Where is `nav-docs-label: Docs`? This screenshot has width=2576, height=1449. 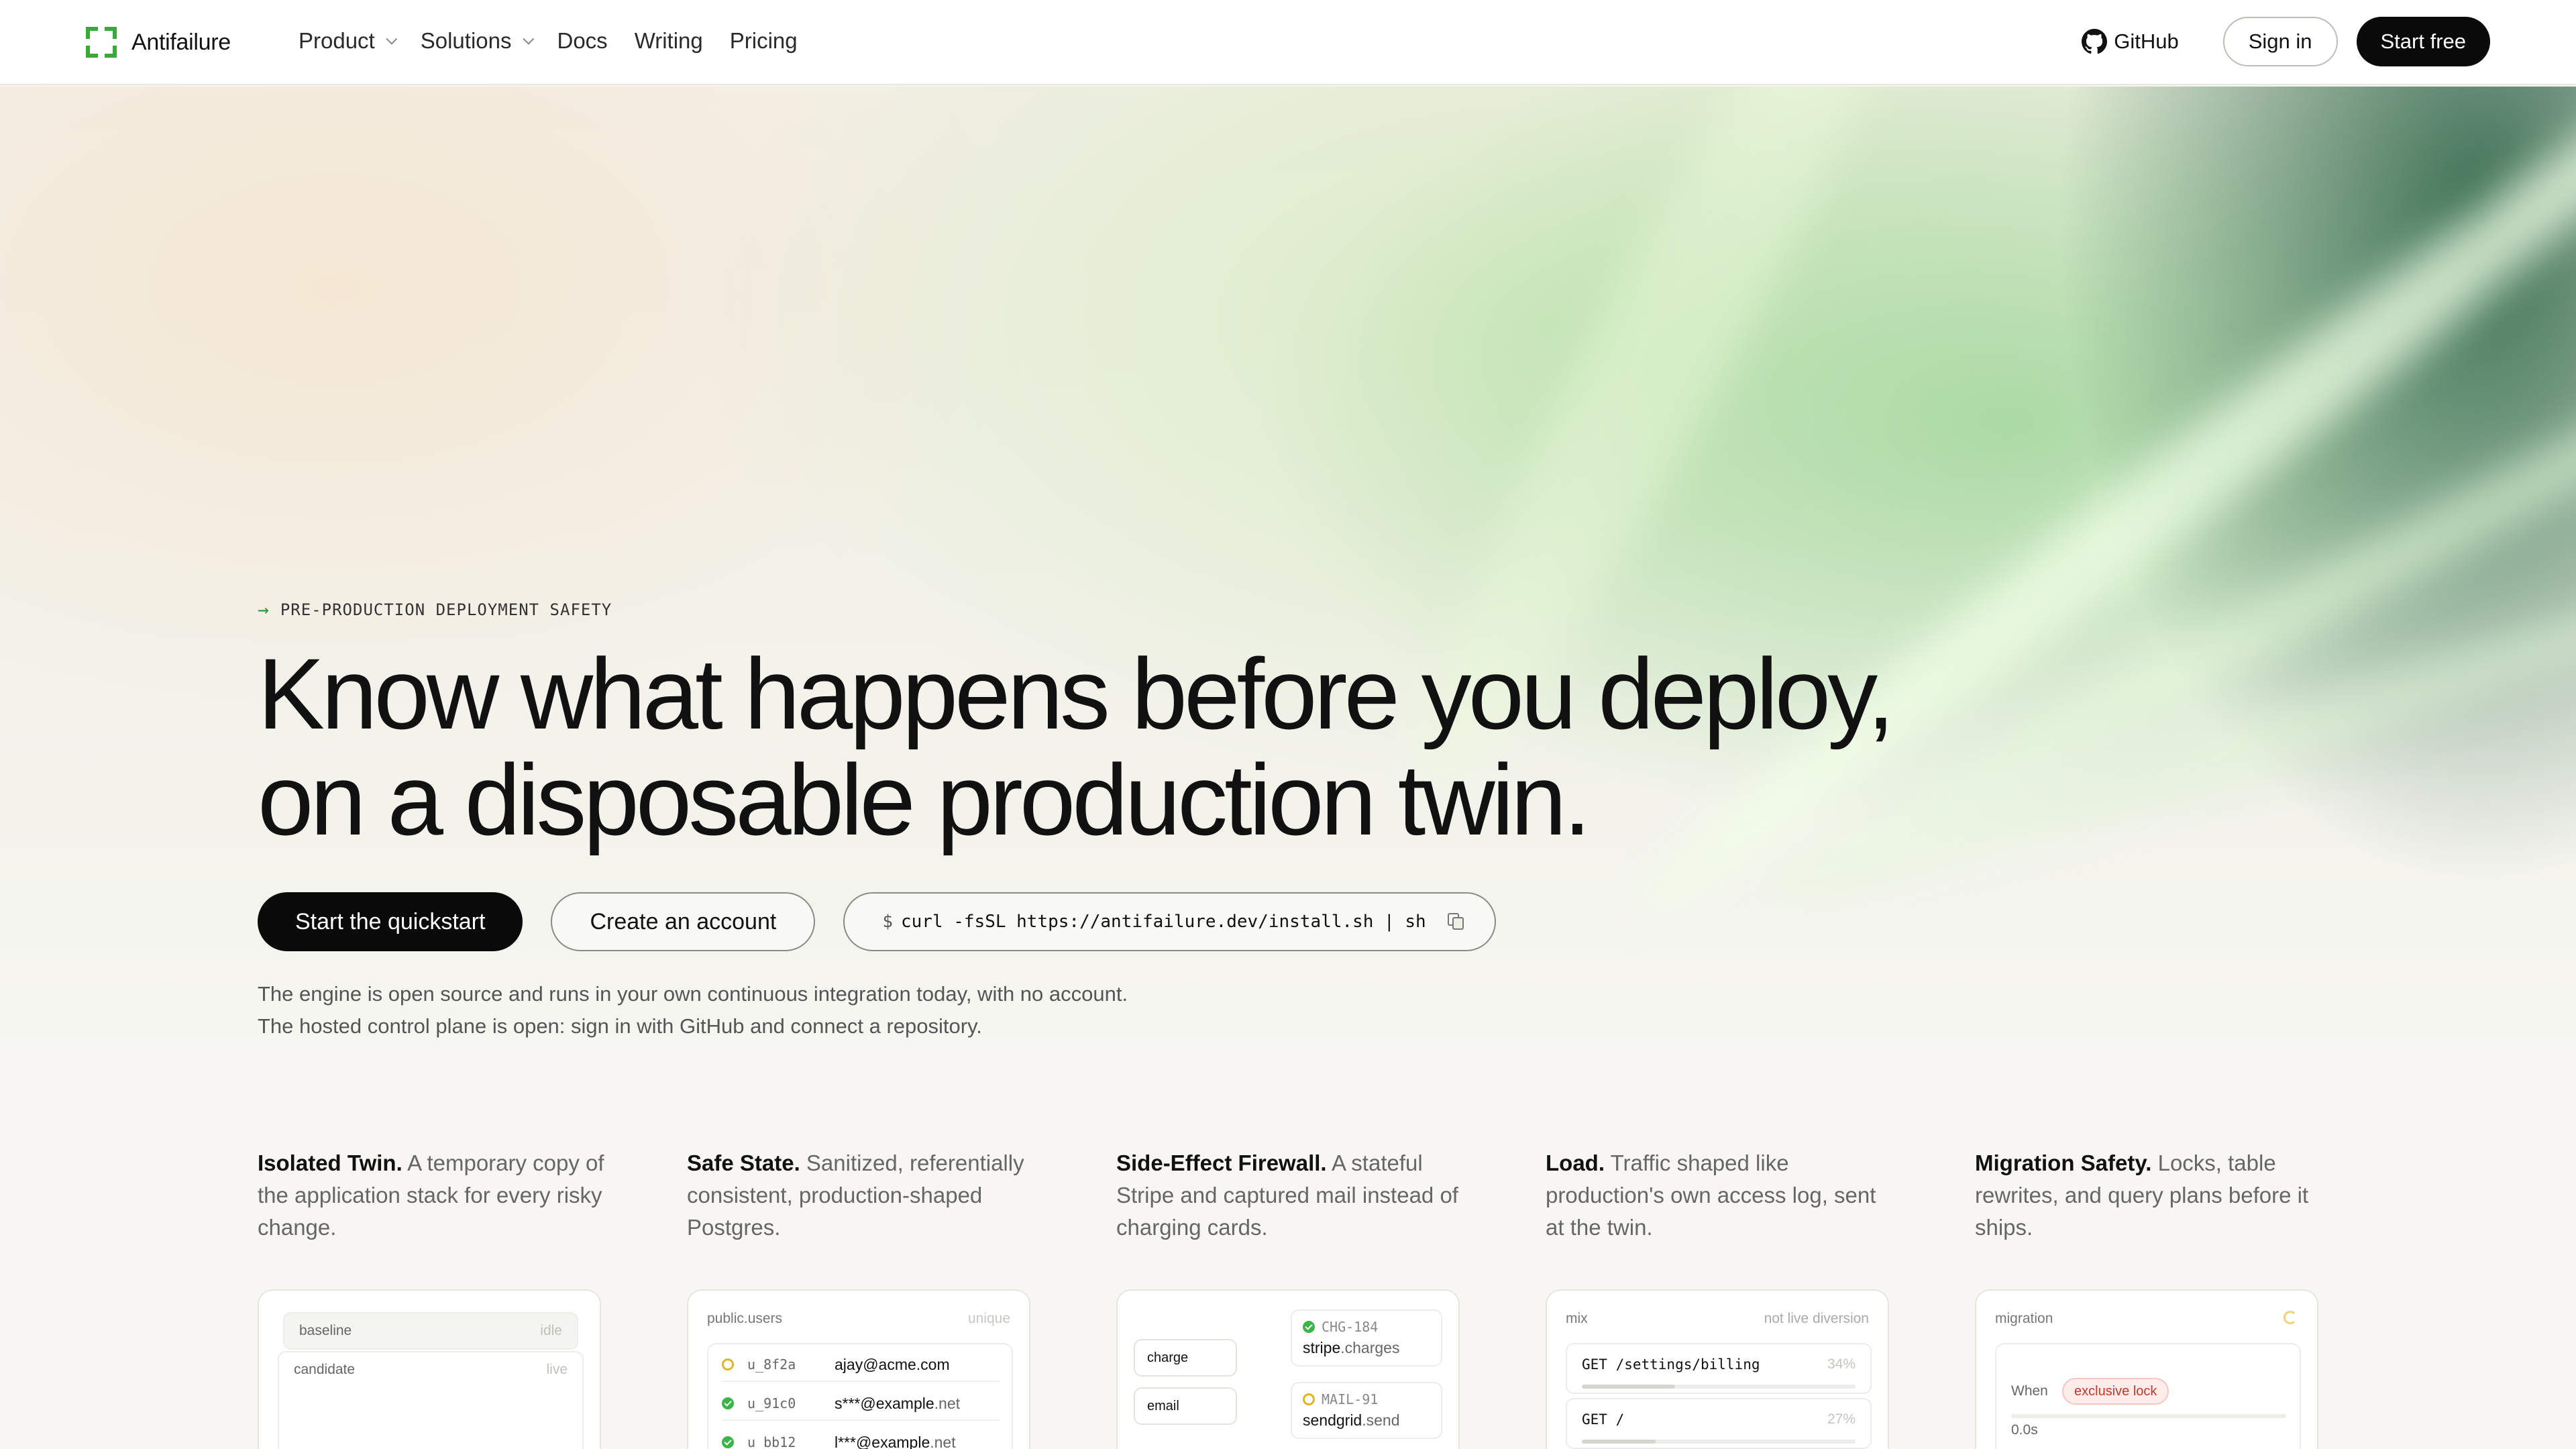
nav-docs-label: Docs is located at coordinates (582, 40).